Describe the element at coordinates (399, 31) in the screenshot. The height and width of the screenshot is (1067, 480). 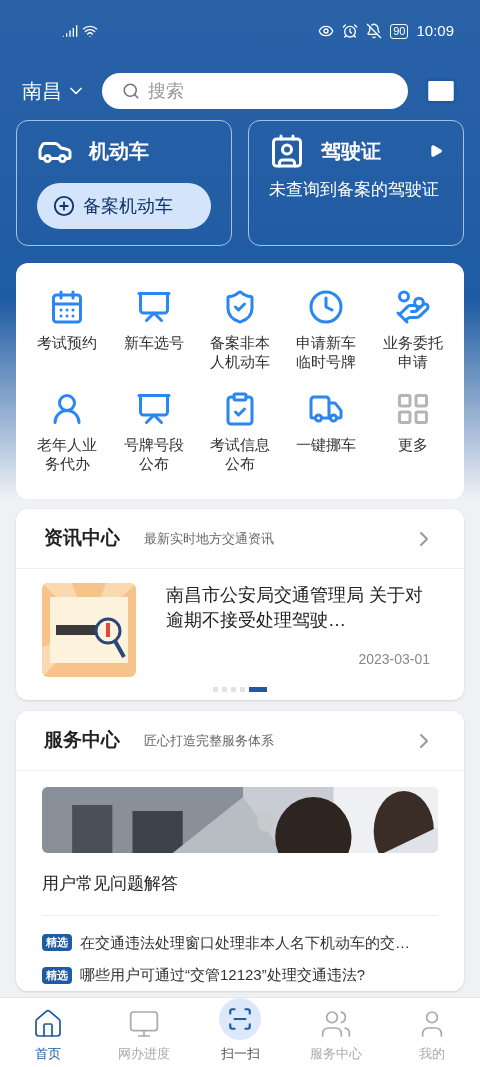
I see `battery-level: 90` at that location.